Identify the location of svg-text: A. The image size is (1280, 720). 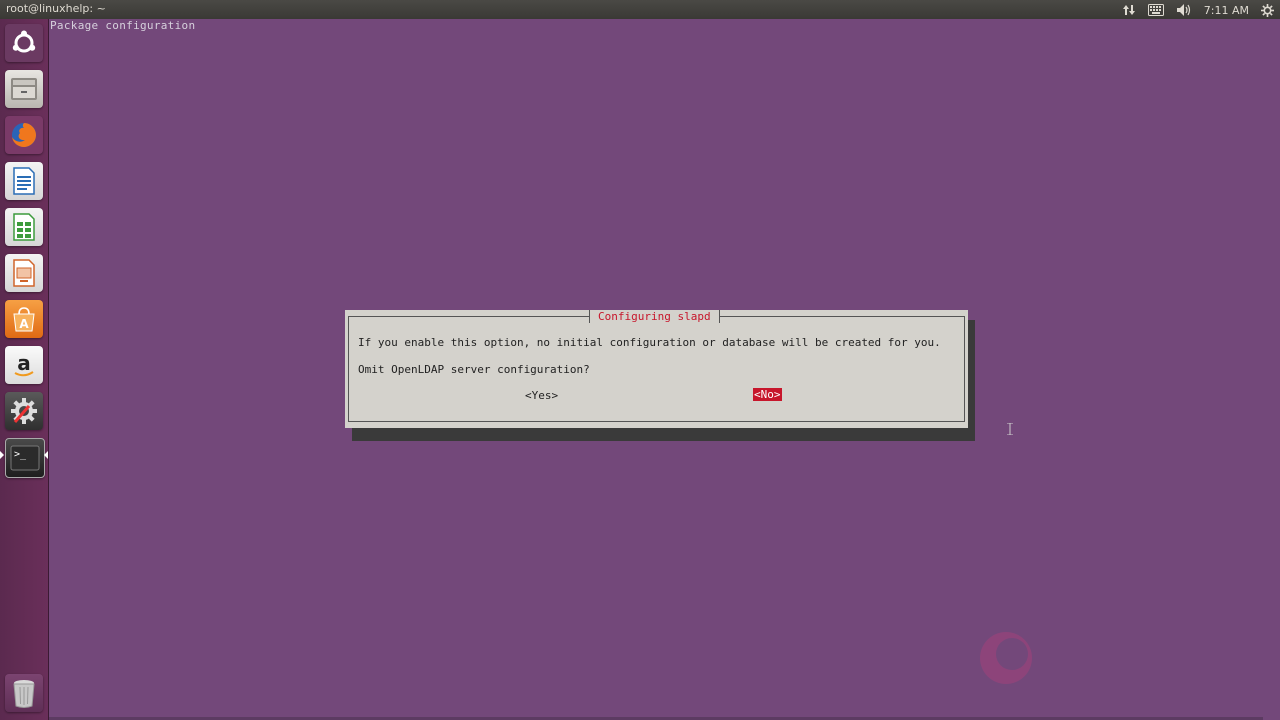
(24, 324).